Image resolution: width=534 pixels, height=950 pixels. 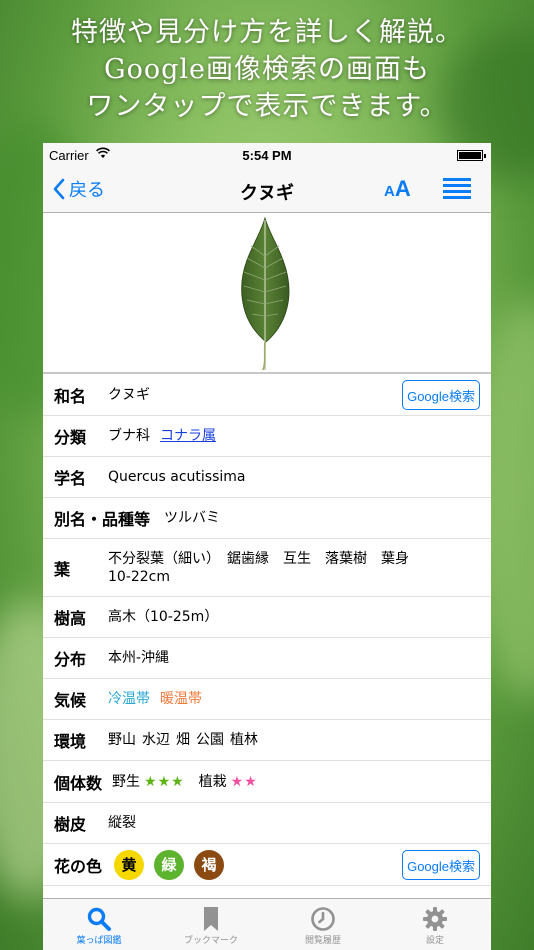 What do you see at coordinates (78, 783) in the screenshot?
I see `row-label: 個体数` at bounding box center [78, 783].